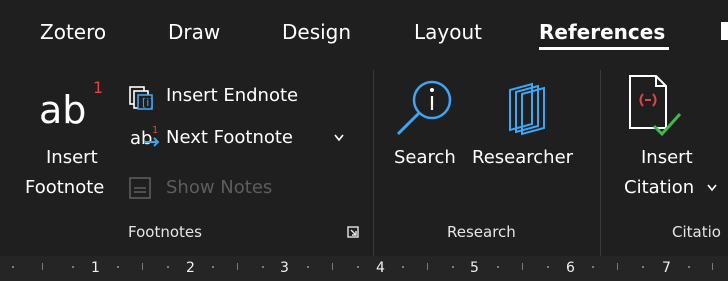  Describe the element at coordinates (474, 268) in the screenshot. I see `ruler-number: 5` at that location.